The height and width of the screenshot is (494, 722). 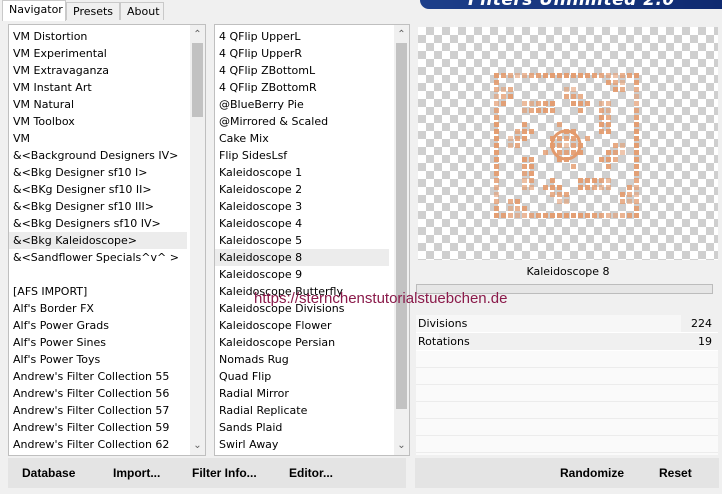 I want to click on category-list-item: &<Bkg Designer sf10 III>, so click(x=98, y=206).